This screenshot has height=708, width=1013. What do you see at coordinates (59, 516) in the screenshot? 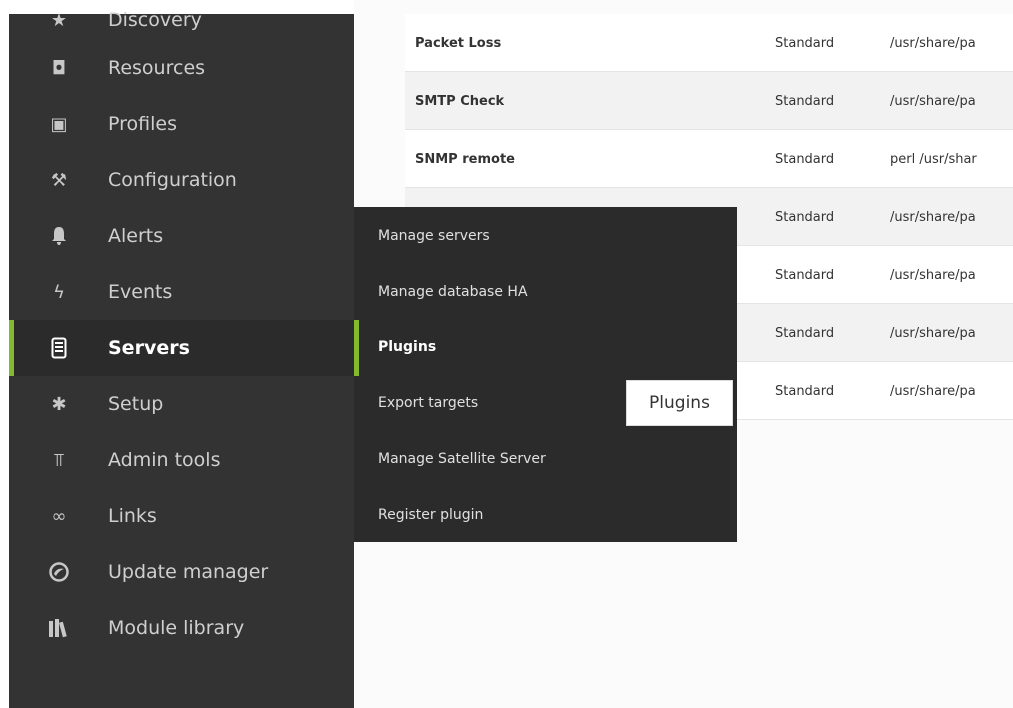
I see `link-icon: ∞` at bounding box center [59, 516].